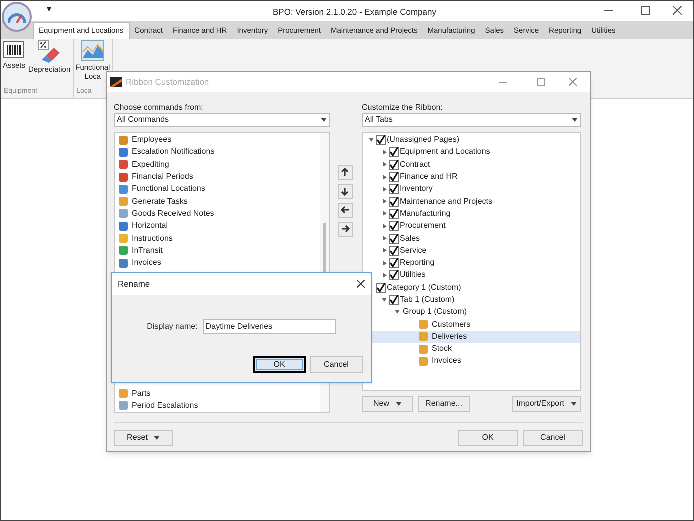  What do you see at coordinates (159, 107) in the screenshot?
I see `panel-label: Choose commands from:` at bounding box center [159, 107].